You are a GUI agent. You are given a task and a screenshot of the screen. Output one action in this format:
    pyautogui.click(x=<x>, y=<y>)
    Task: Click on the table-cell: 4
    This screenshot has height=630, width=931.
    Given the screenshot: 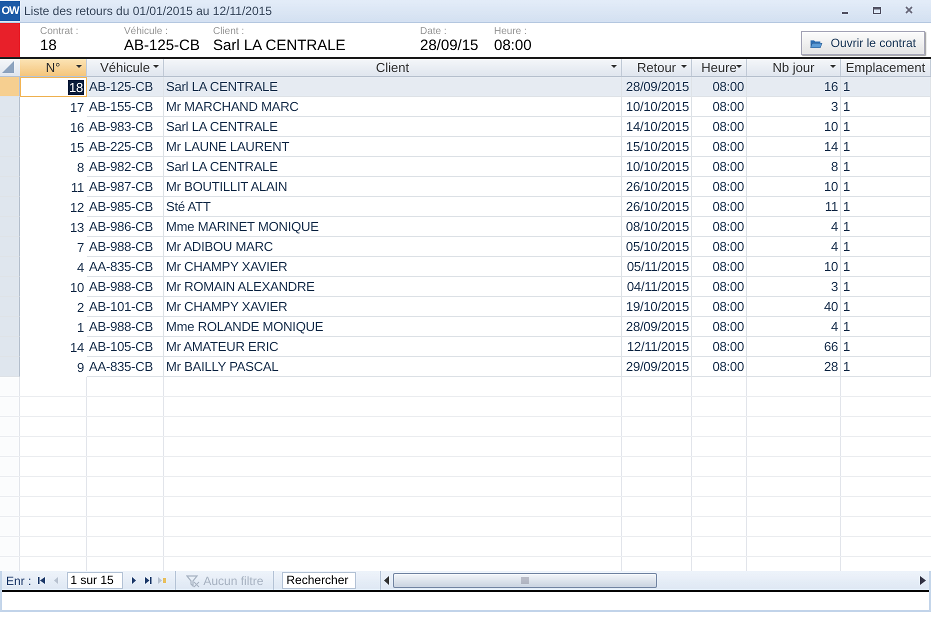 What is the action you would take?
    pyautogui.click(x=794, y=247)
    